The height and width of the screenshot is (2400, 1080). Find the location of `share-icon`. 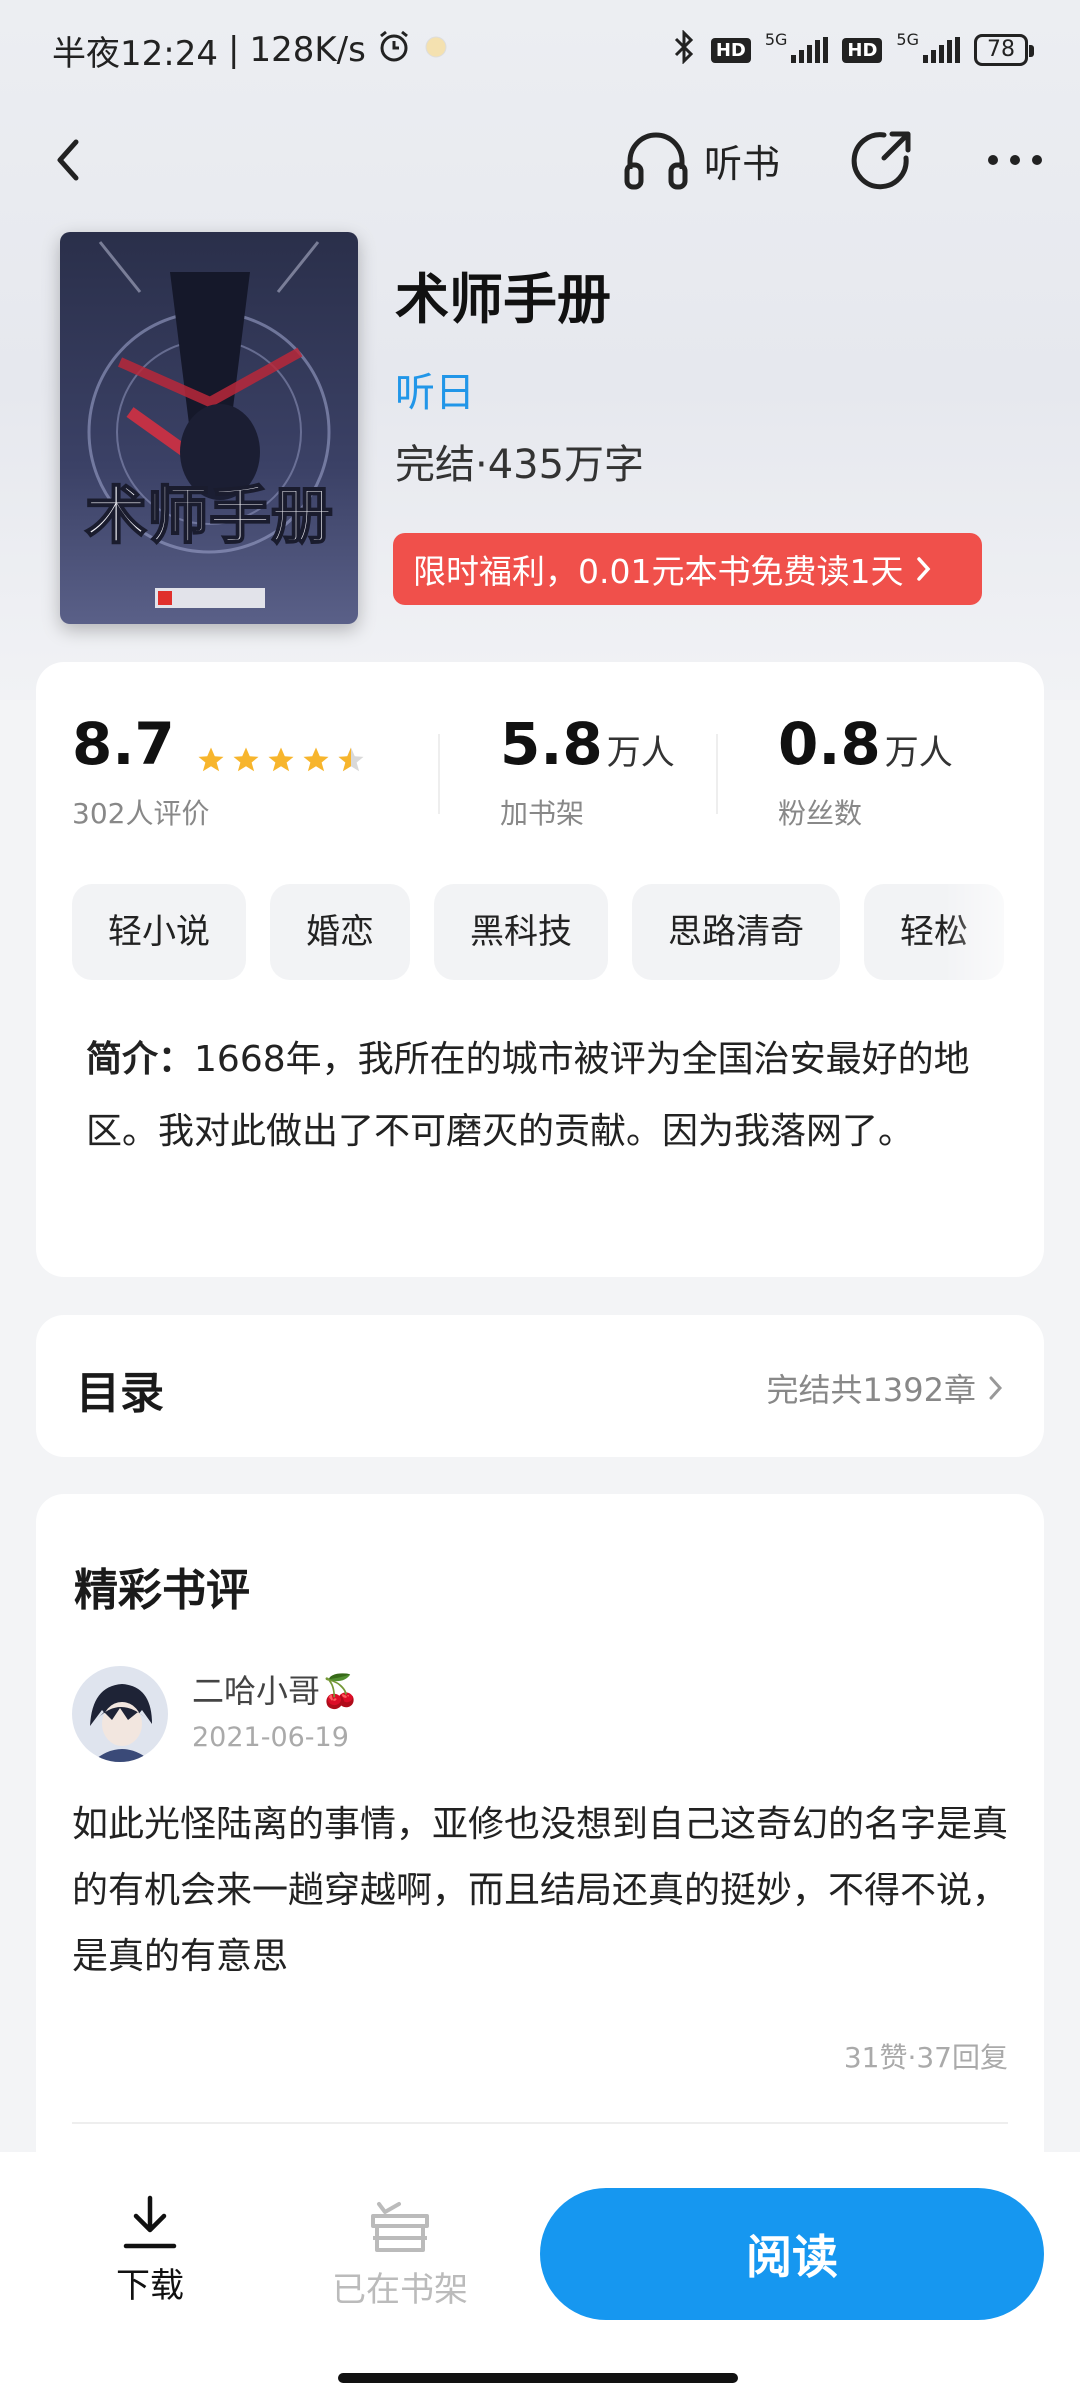

share-icon is located at coordinates (881, 160).